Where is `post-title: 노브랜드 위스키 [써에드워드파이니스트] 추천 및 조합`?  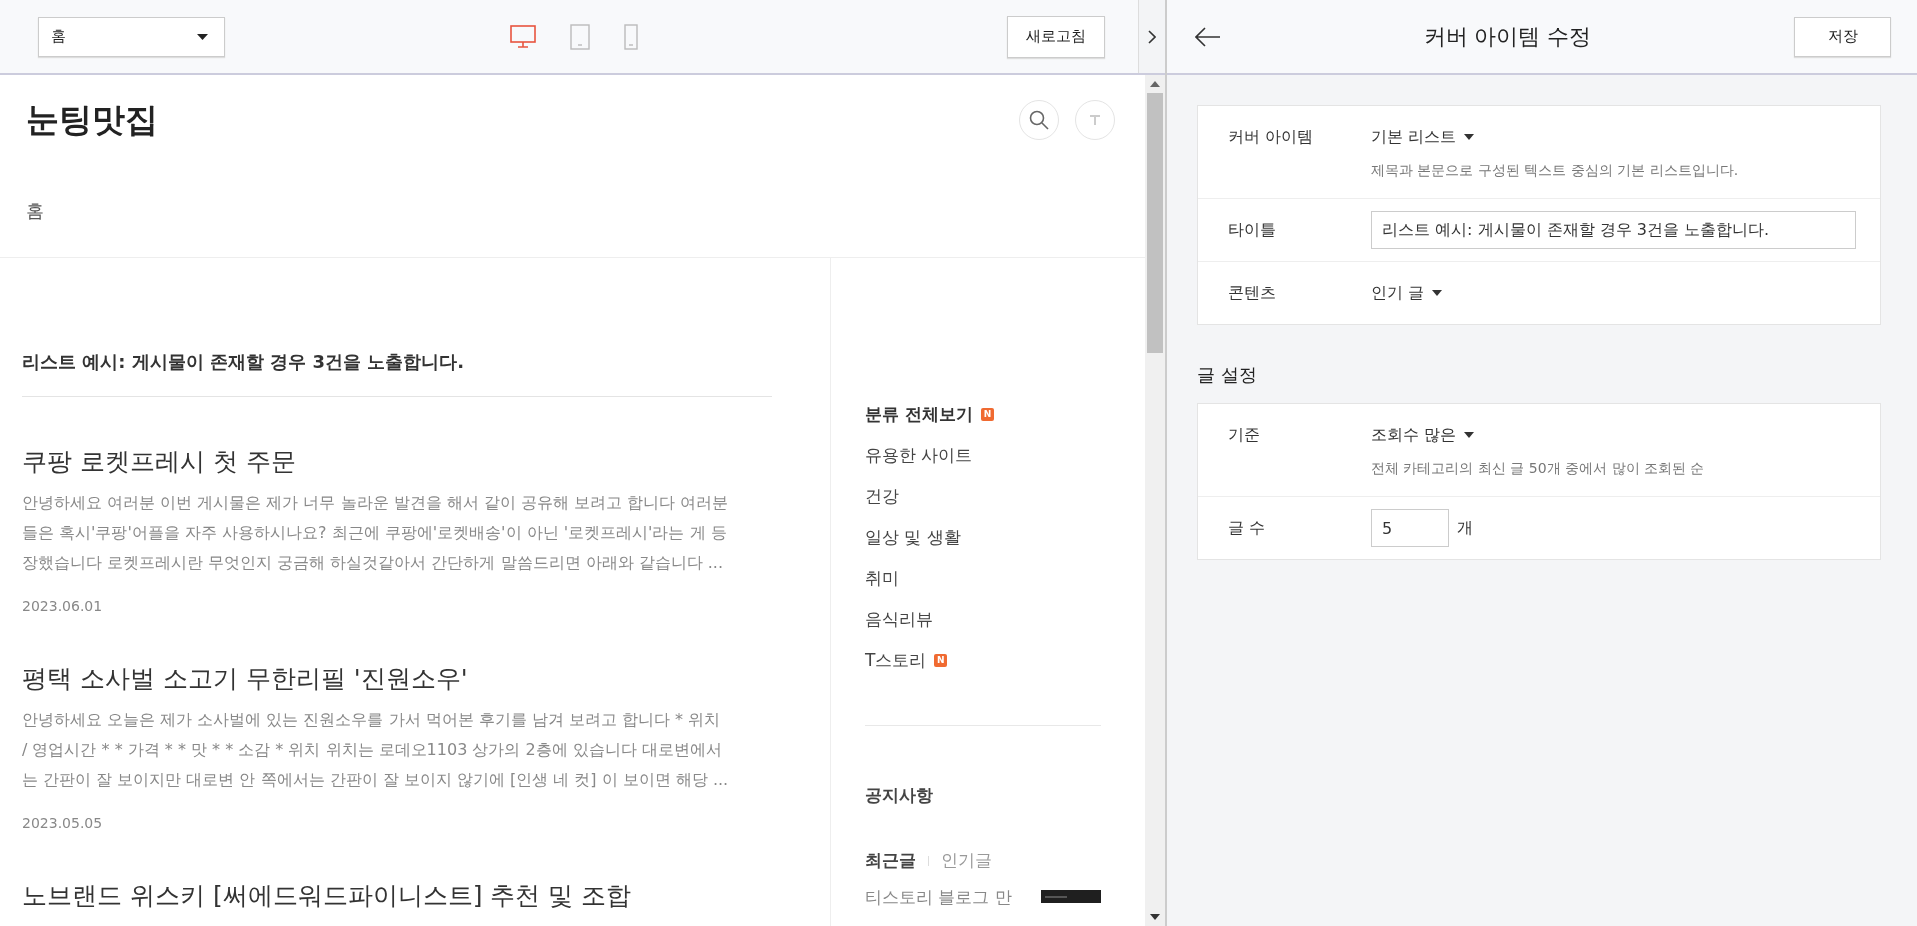 post-title: 노브랜드 위스키 [써에드워드파이니스트] 추천 및 조합 is located at coordinates (426, 895).